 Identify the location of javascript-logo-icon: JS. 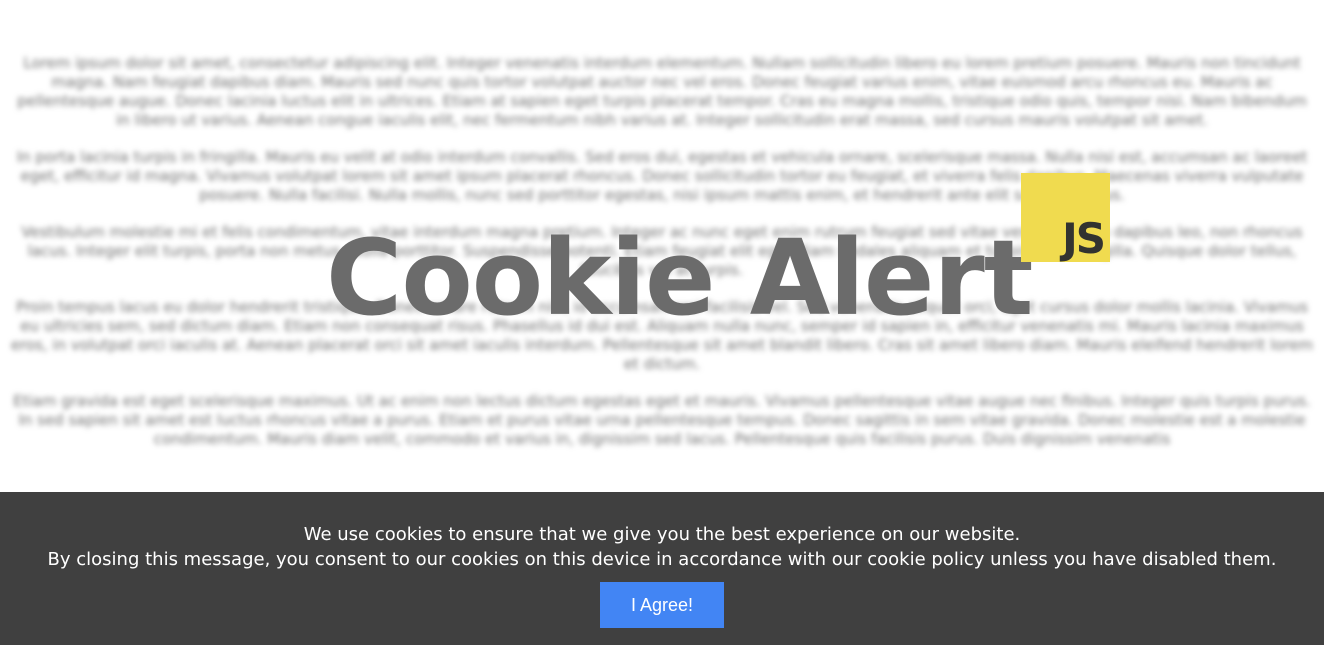
(1065, 217).